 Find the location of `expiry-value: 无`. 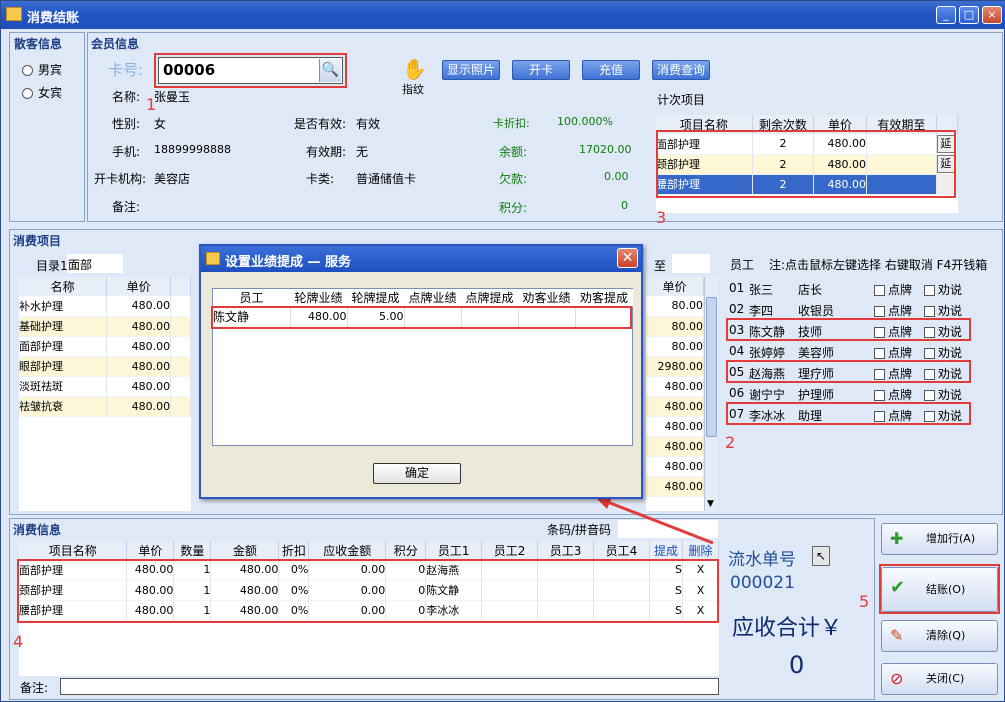

expiry-value: 无 is located at coordinates (362, 152).